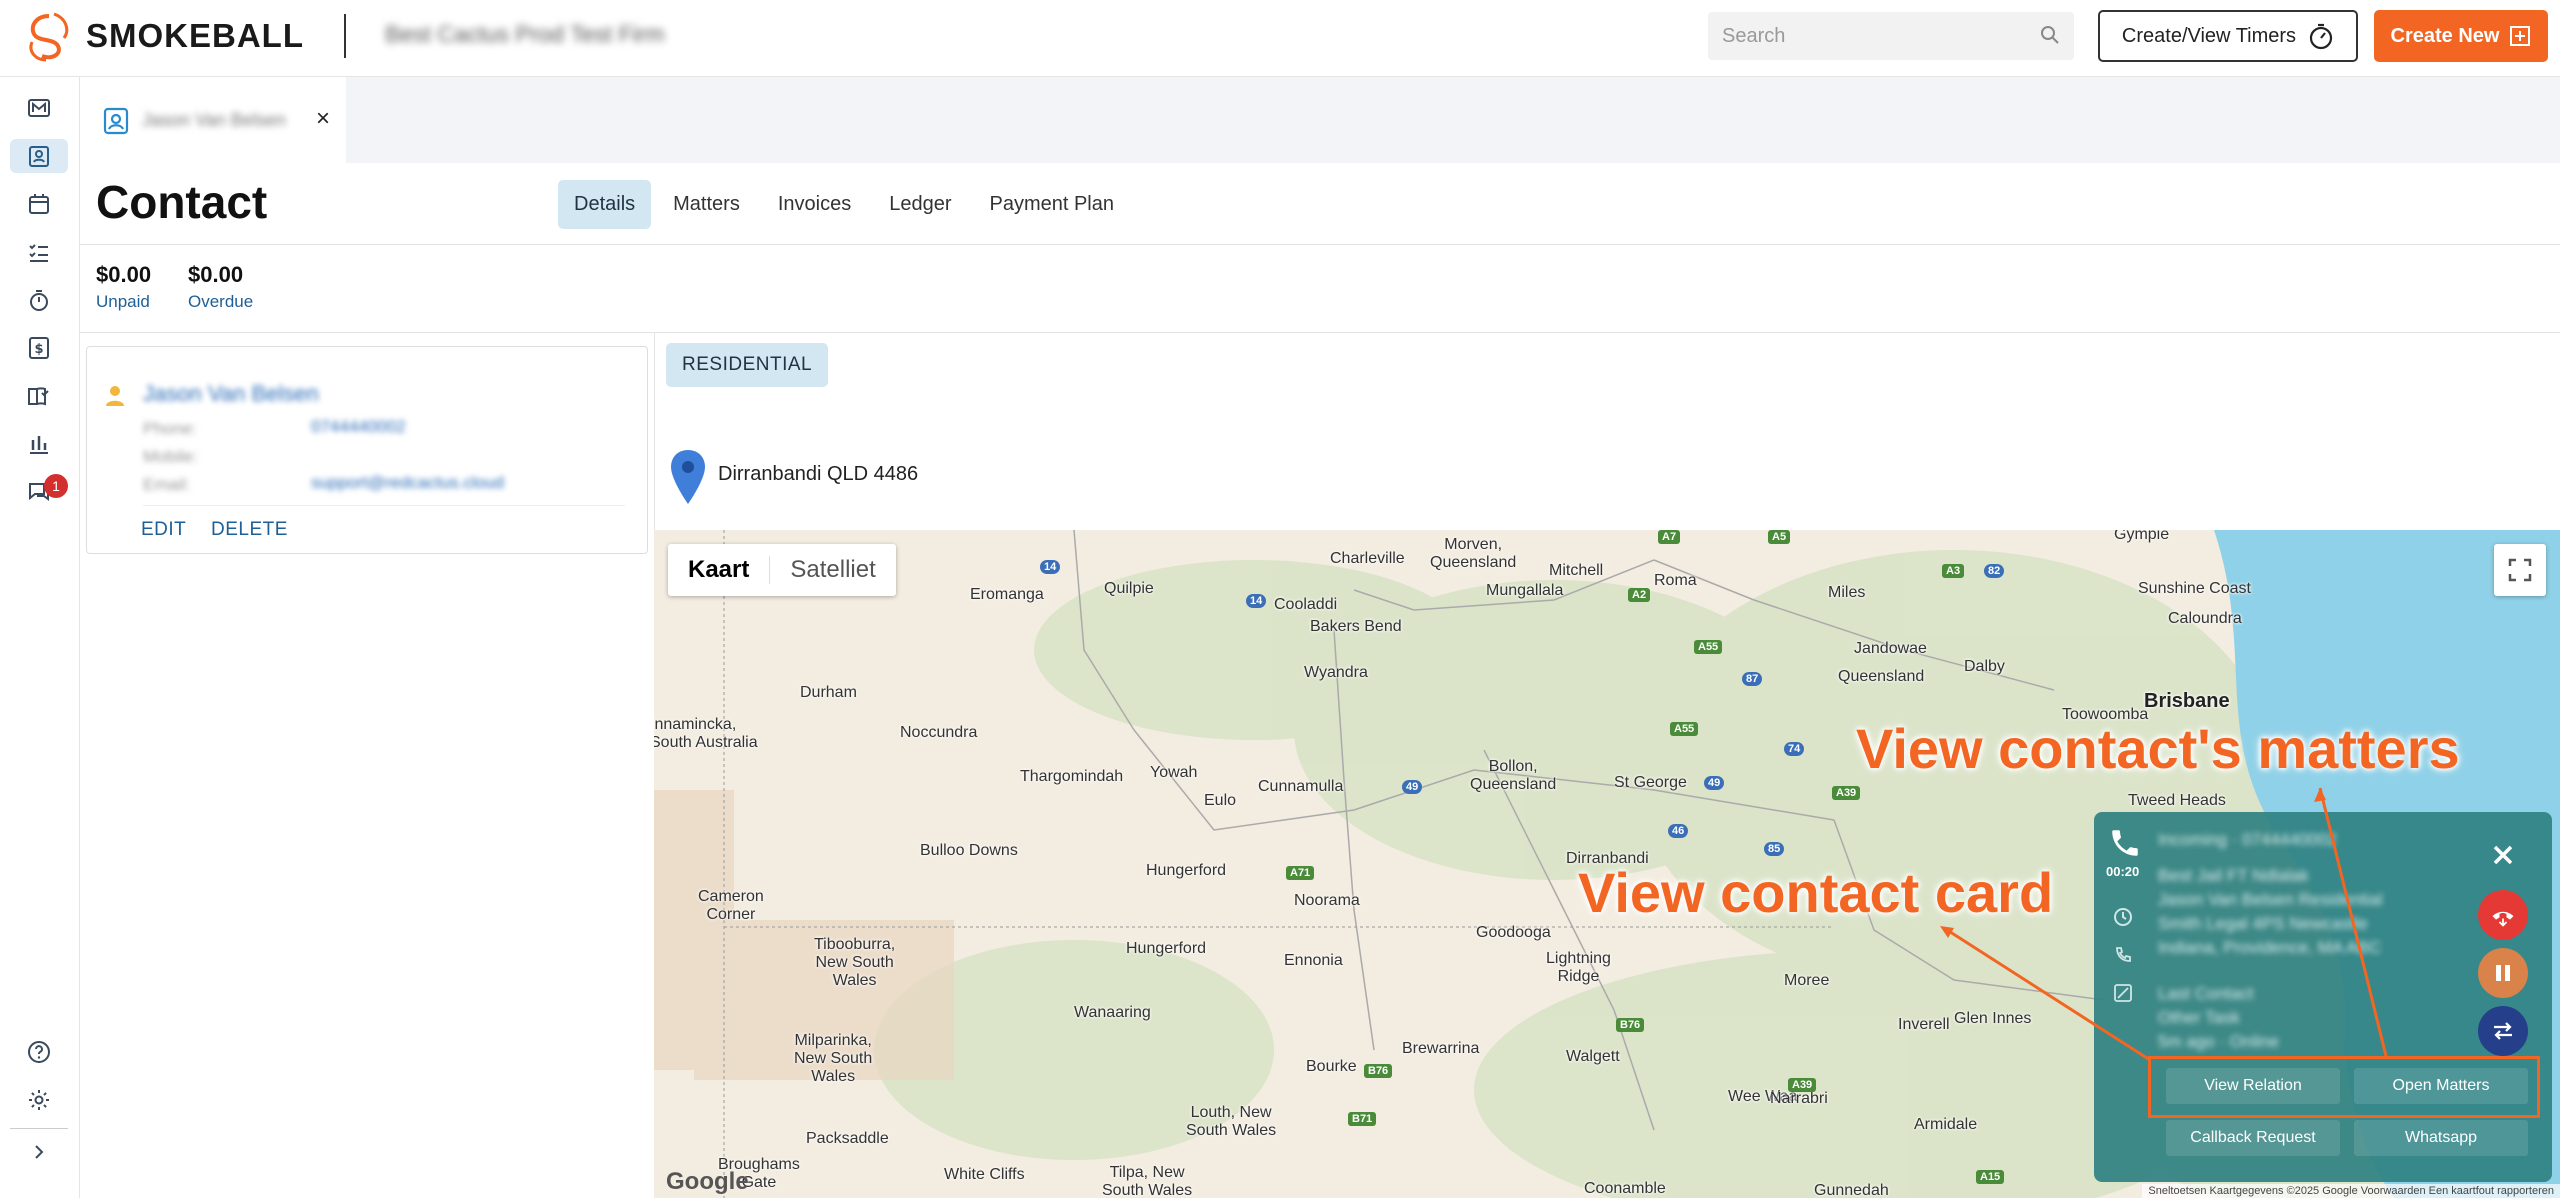  Describe the element at coordinates (2344, 1087) in the screenshot. I see `highlight-box` at that location.